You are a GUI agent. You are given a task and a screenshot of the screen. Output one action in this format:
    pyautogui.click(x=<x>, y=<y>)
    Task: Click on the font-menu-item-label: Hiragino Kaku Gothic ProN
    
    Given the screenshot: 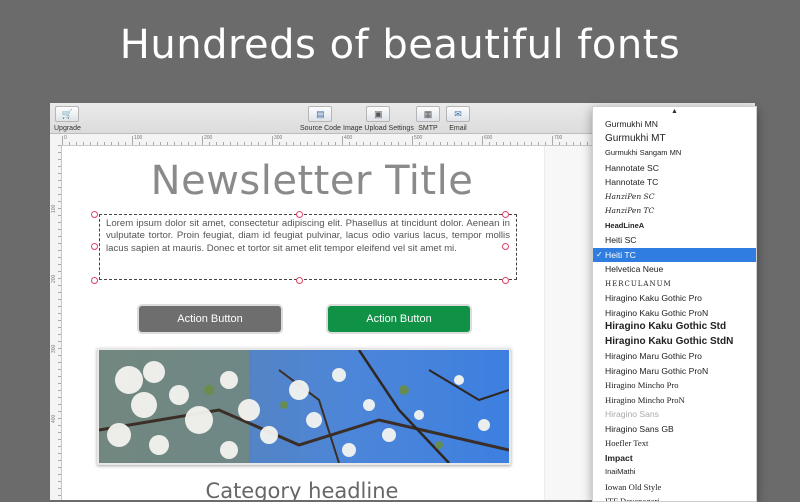 What is the action you would take?
    pyautogui.click(x=657, y=312)
    